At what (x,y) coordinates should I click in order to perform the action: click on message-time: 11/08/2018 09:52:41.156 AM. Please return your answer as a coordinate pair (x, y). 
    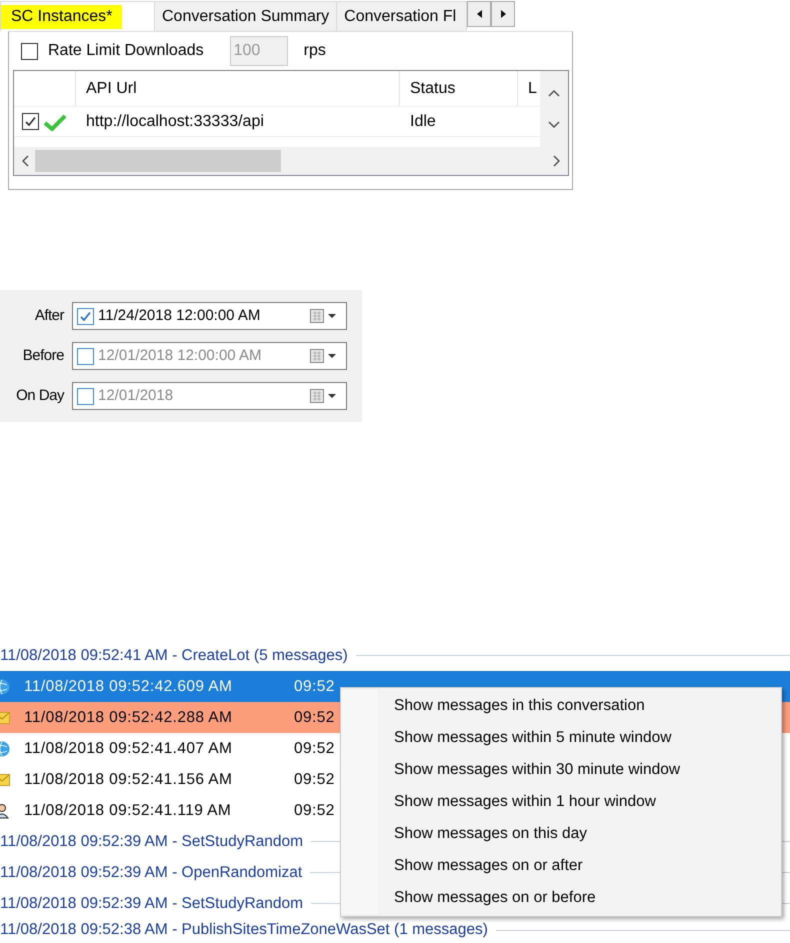
    Looking at the image, I should click on (129, 780).